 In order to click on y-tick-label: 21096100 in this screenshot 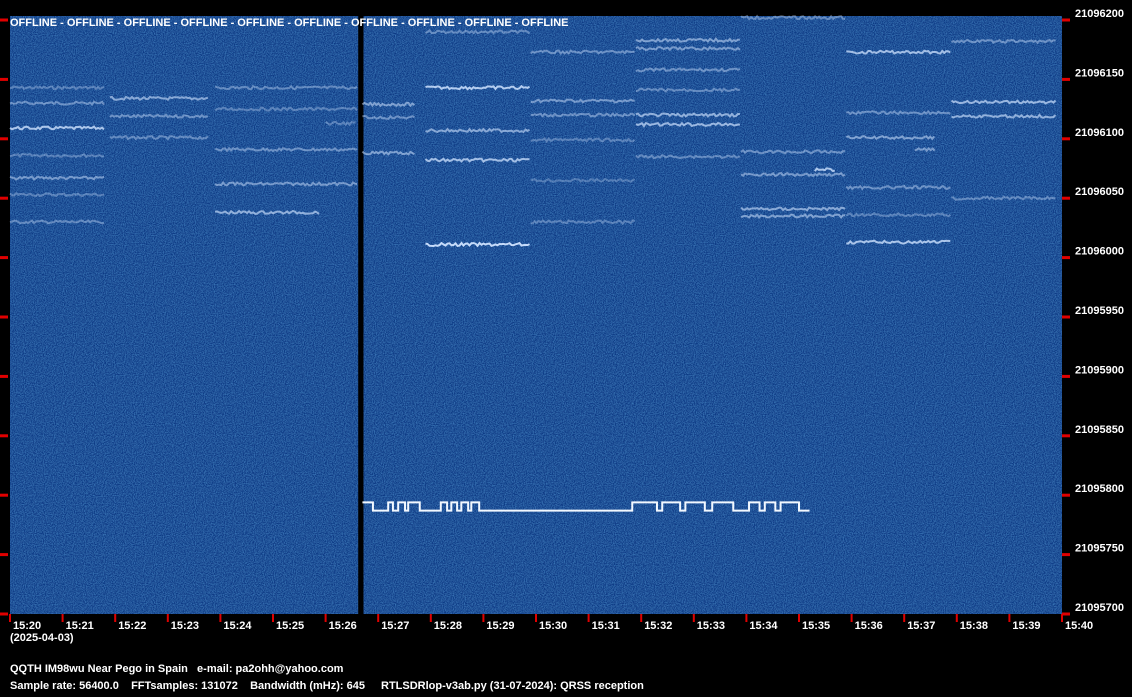, I will do `click(1099, 133)`.